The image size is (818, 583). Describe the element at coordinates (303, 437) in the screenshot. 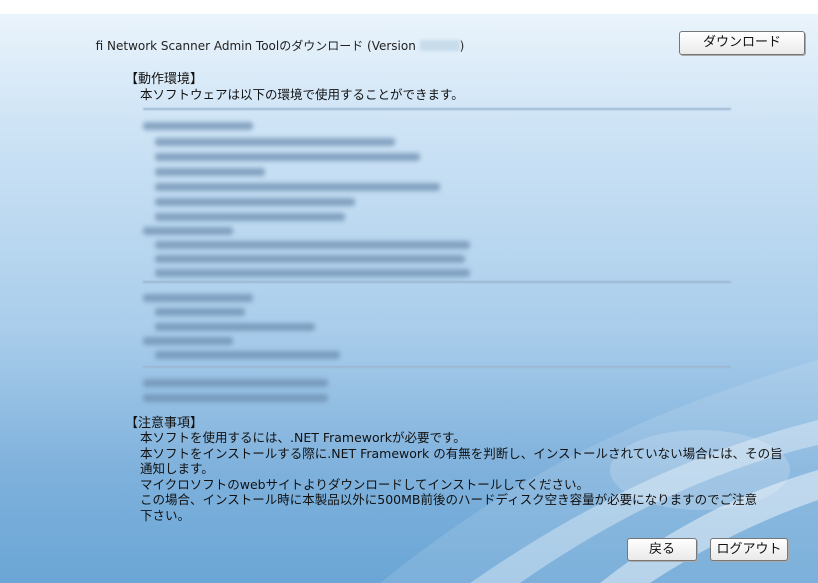

I see `note-line: 本ソフトを使用するには、.NET Frameworkが必要です。` at that location.